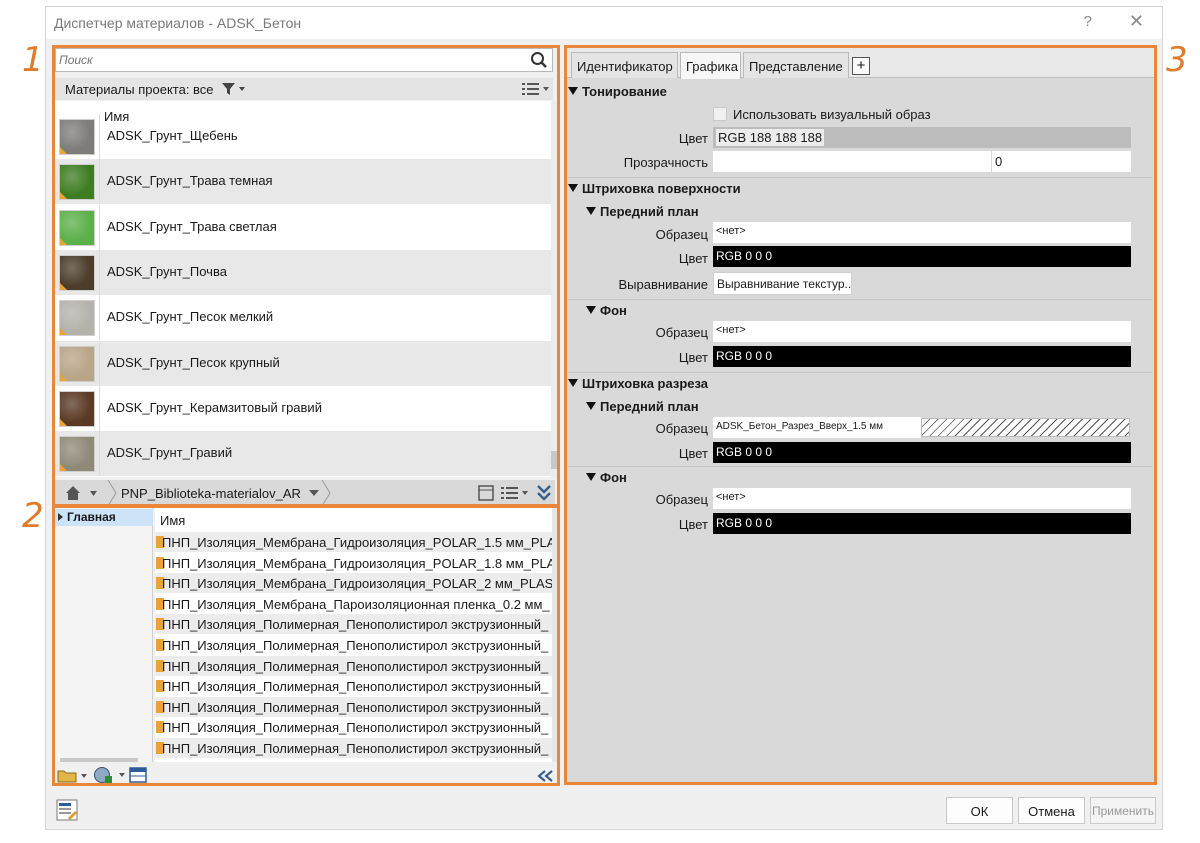 The image size is (1200, 843). I want to click on list-item: ADSK_Грунт_Песок крупный, so click(303, 363).